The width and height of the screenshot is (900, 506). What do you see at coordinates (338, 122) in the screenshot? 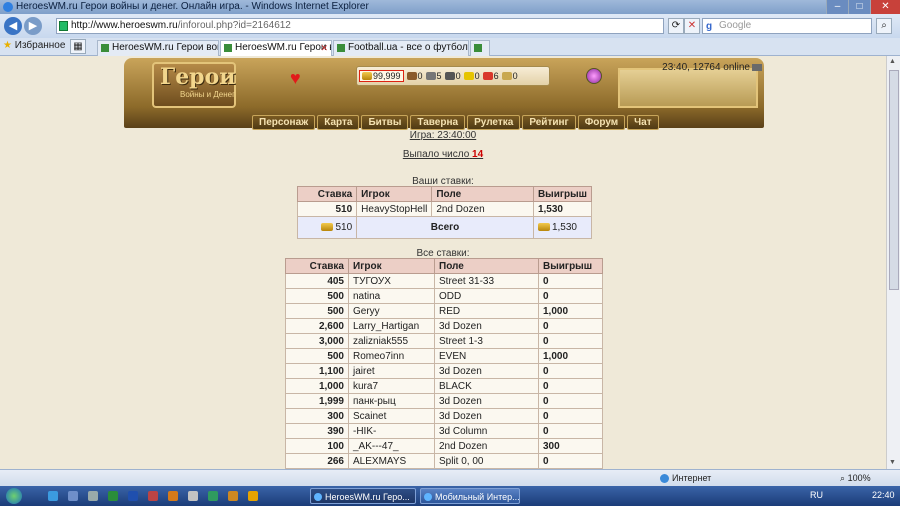
I see `menu-map: Карта` at bounding box center [338, 122].